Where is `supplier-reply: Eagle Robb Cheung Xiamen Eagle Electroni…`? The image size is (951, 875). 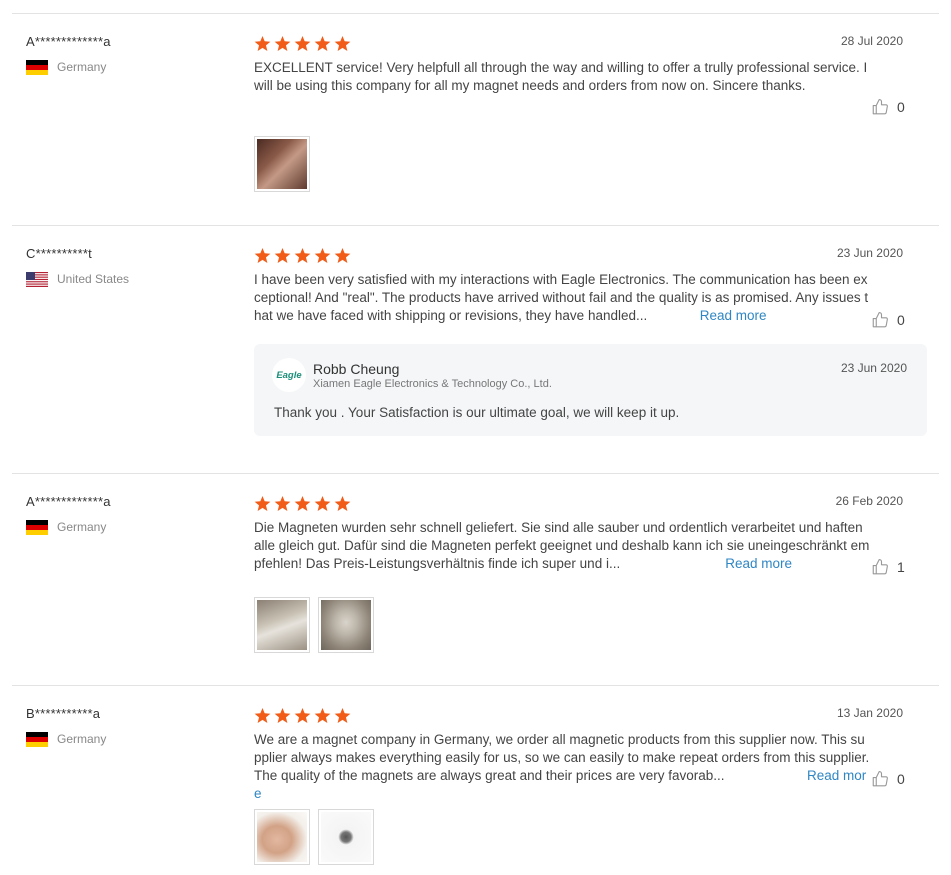
supplier-reply: Eagle Robb Cheung Xiamen Eagle Electroni… is located at coordinates (590, 390).